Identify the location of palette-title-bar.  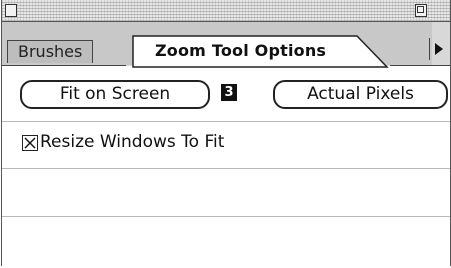
(226, 11).